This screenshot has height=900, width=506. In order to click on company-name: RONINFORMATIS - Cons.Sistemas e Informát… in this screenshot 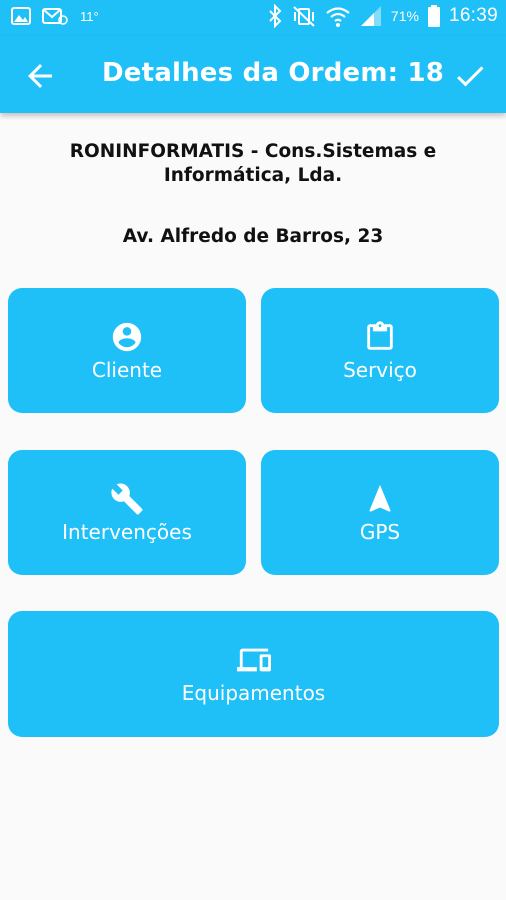, I will do `click(253, 163)`.